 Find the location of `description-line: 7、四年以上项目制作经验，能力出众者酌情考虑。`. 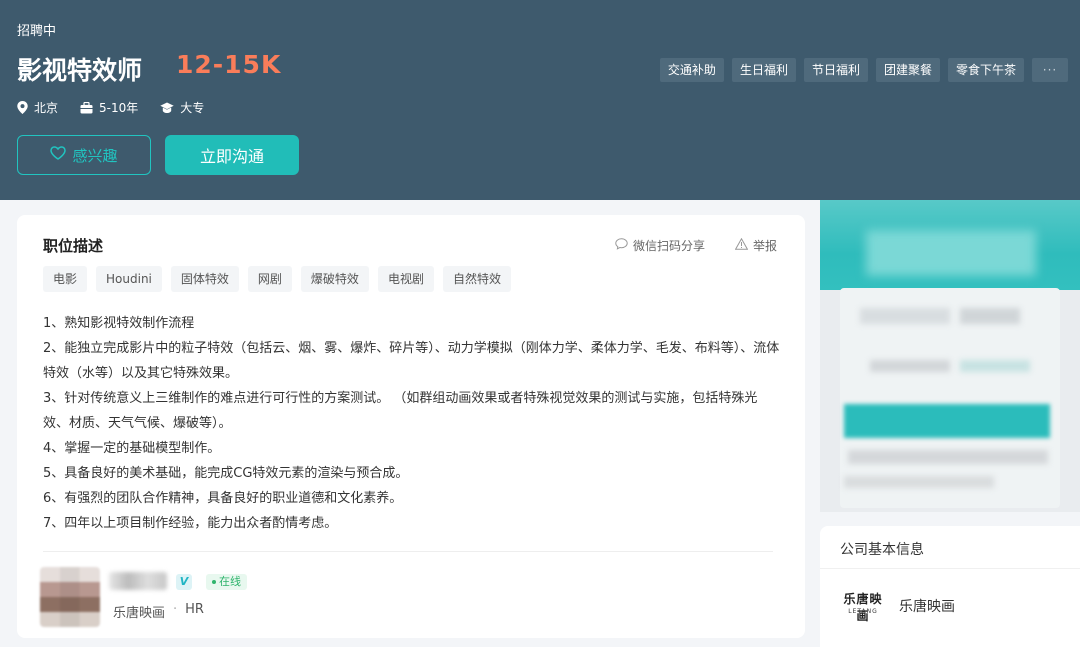

description-line: 7、四年以上项目制作经验，能力出众者酌情考虑。 is located at coordinates (190, 523).